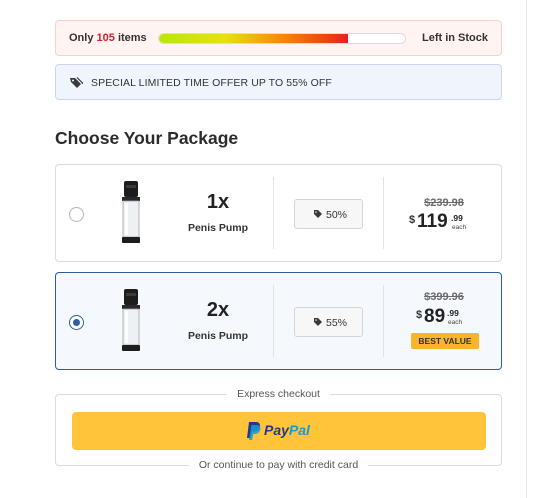 Image resolution: width=538 pixels, height=498 pixels. Describe the element at coordinates (81, 38) in the screenshot. I see `stock-prefix: Only` at that location.